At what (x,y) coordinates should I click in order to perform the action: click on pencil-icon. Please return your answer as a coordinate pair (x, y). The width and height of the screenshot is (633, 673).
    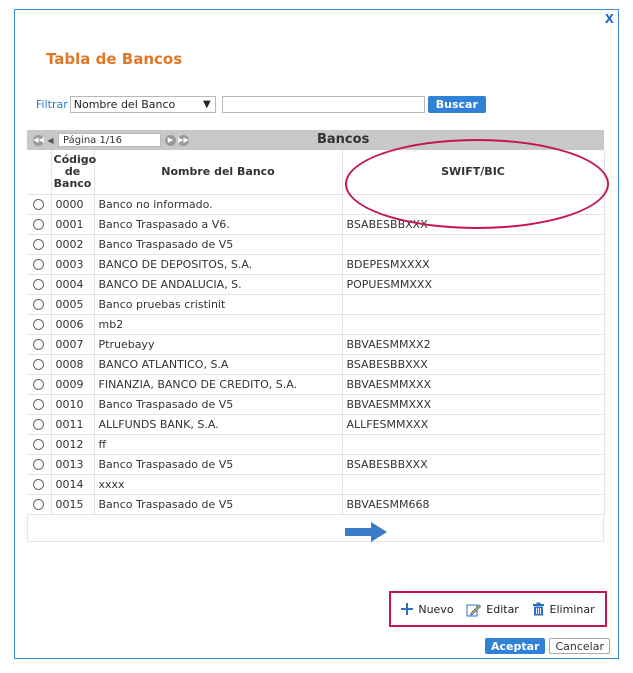
    Looking at the image, I should click on (474, 609).